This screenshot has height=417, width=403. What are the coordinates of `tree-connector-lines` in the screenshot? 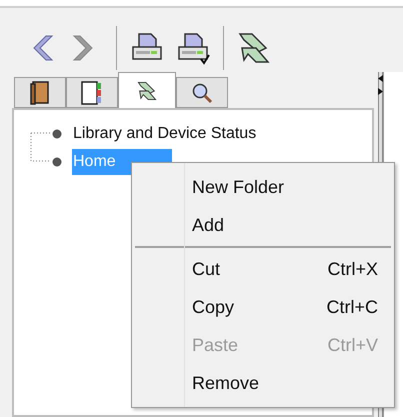 It's located at (41, 147).